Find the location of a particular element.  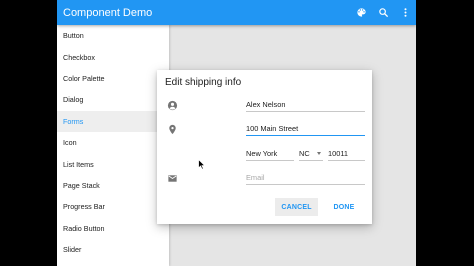

cancel-button-label: CANCEL is located at coordinates (296, 207).